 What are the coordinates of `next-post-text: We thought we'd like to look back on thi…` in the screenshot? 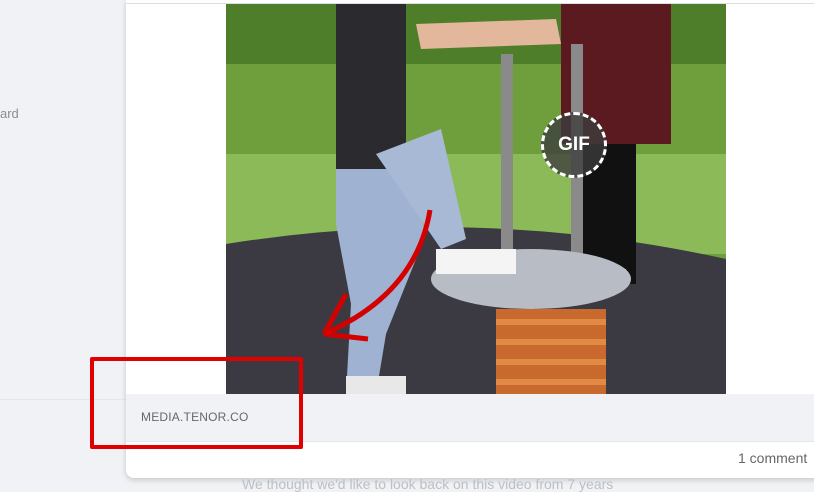 It's located at (428, 484).